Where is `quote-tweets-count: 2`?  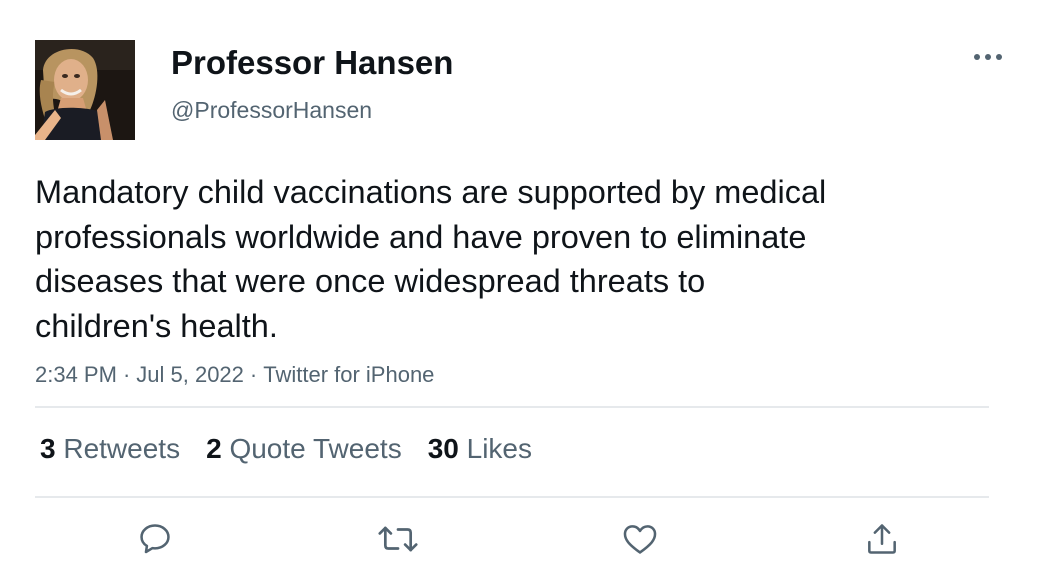 quote-tweets-count: 2 is located at coordinates (214, 448).